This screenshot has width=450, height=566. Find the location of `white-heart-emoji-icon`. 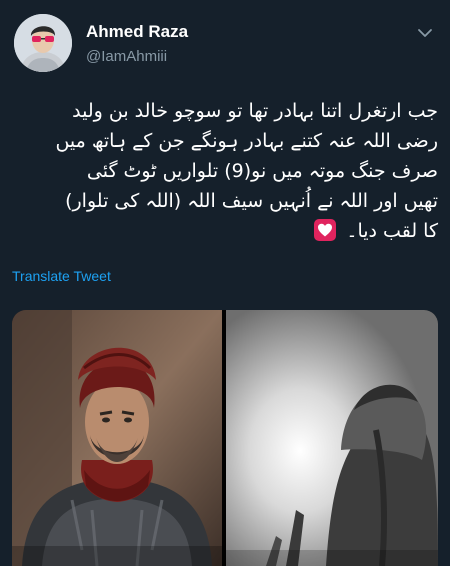

white-heart-emoji-icon is located at coordinates (325, 230).